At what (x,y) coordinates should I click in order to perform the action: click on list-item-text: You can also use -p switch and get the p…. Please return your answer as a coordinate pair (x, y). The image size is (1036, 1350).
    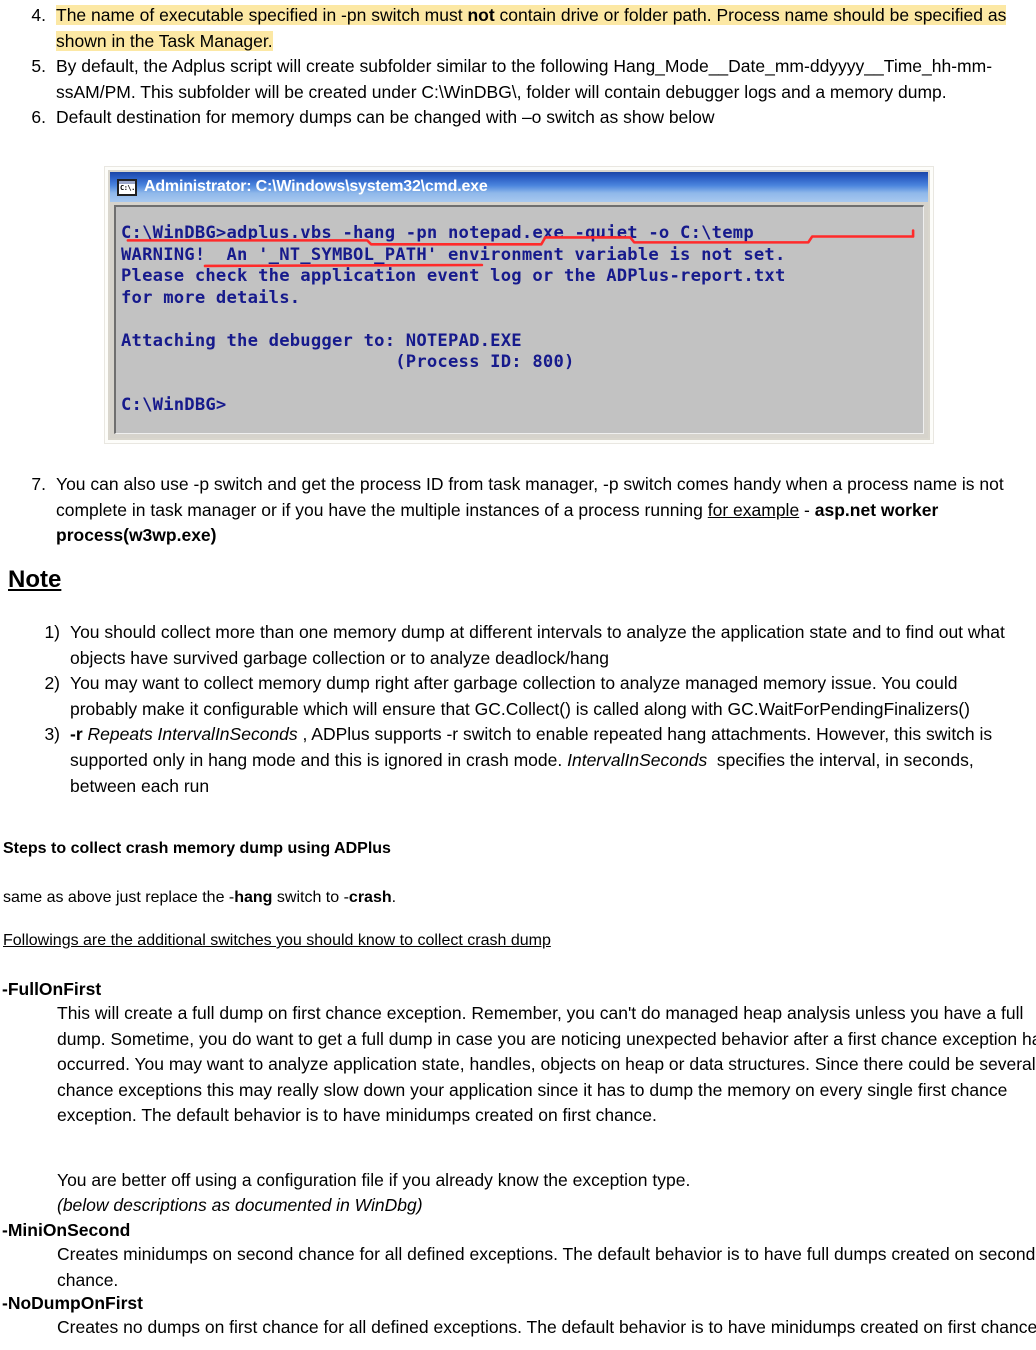
    Looking at the image, I should click on (530, 510).